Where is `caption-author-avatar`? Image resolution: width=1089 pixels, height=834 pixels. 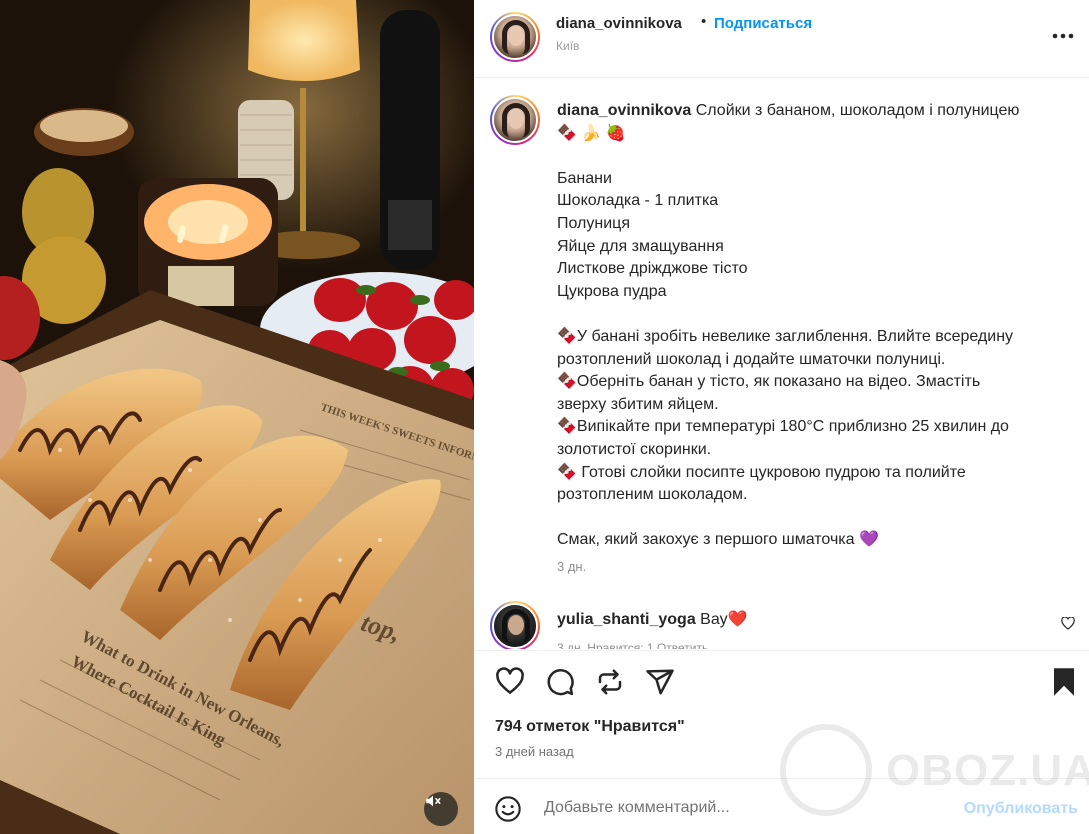 caption-author-avatar is located at coordinates (515, 120).